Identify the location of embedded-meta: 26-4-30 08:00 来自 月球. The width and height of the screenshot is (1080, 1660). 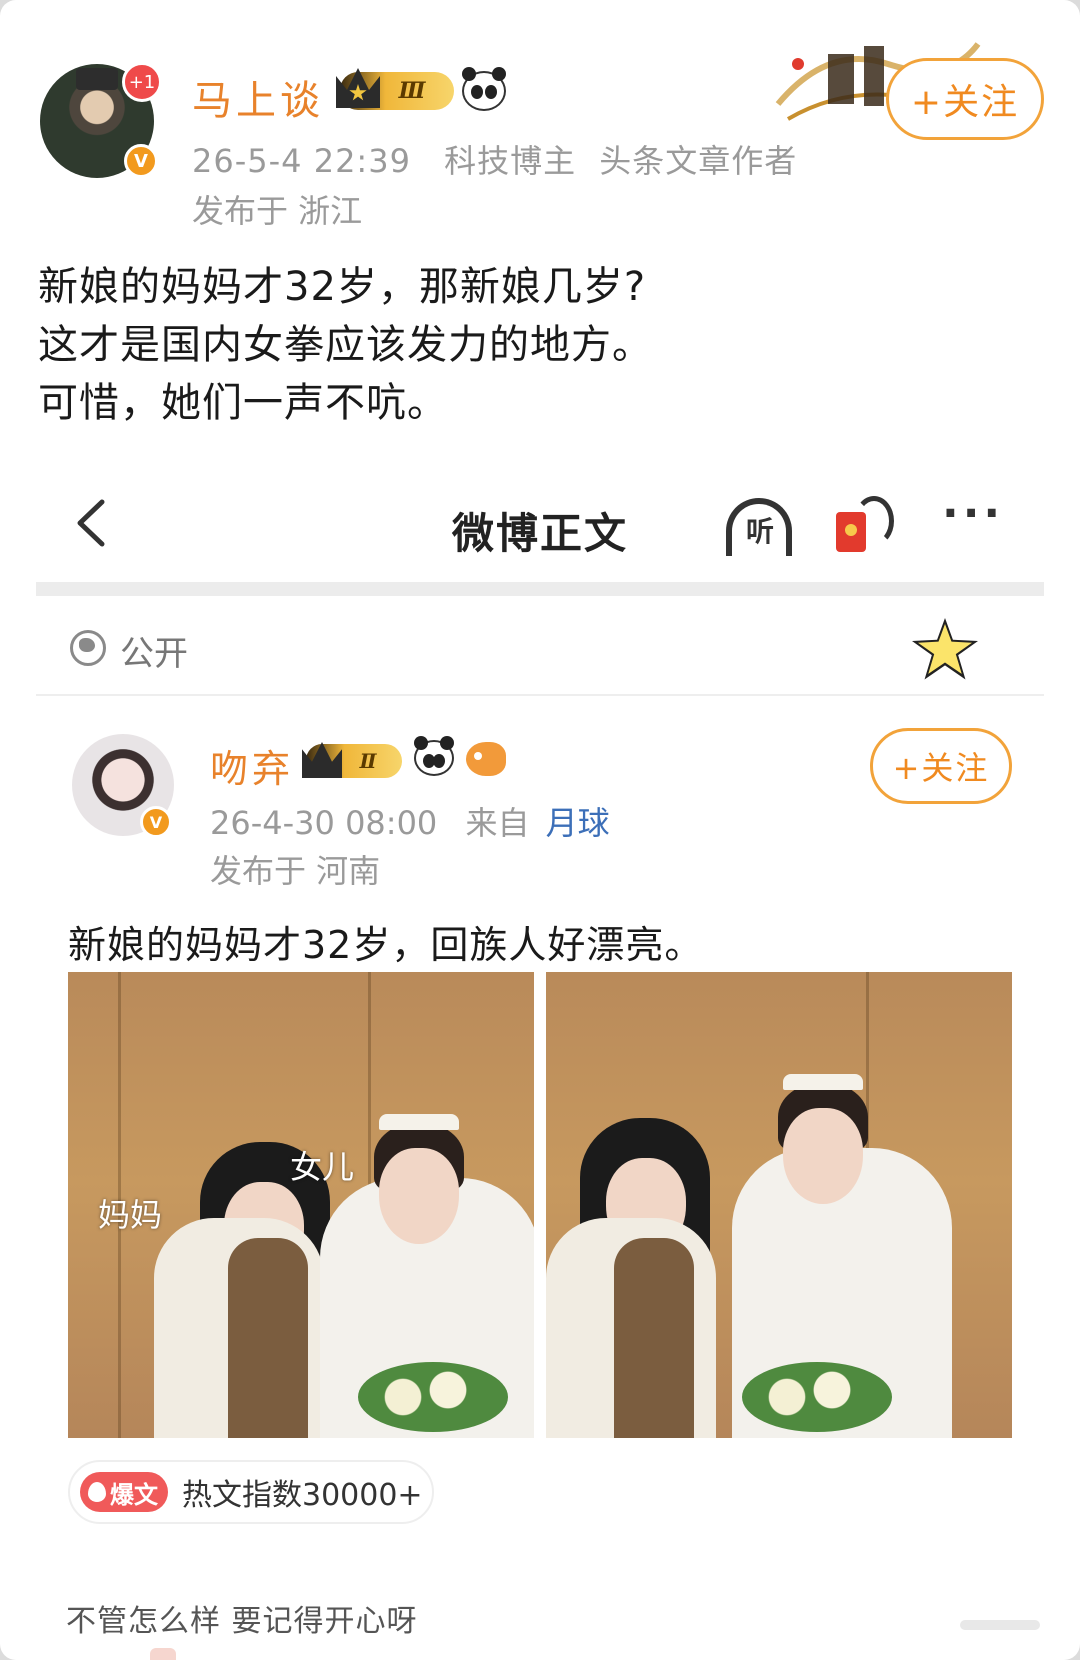
(410, 821).